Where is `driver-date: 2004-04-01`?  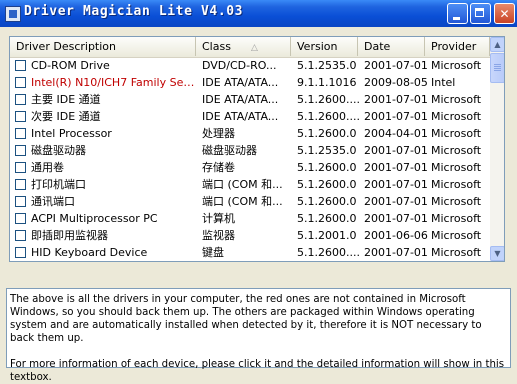
driver-date: 2004-04-01 is located at coordinates (396, 133).